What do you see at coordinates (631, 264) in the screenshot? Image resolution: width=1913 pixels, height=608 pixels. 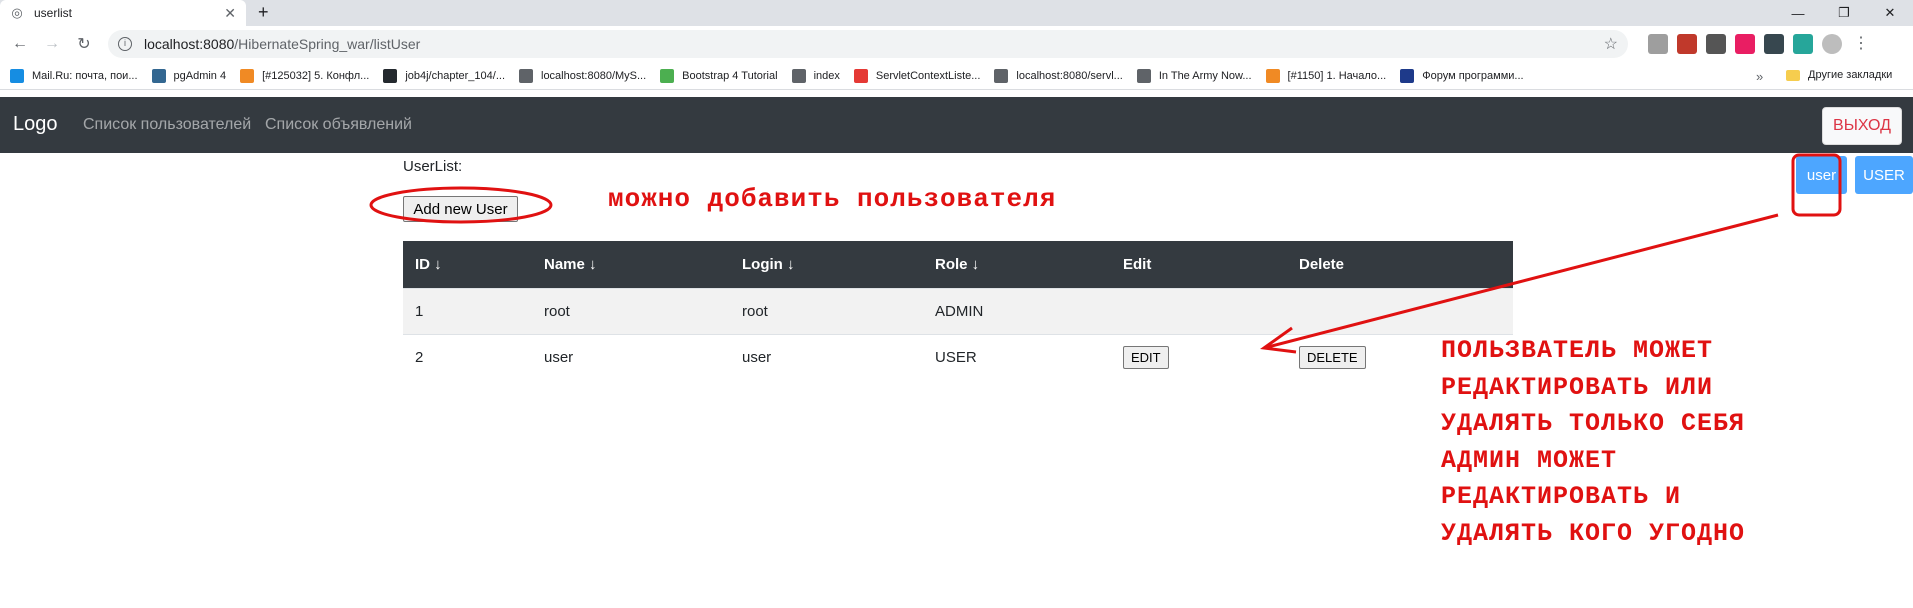 I see `header-name: Name ↓` at bounding box center [631, 264].